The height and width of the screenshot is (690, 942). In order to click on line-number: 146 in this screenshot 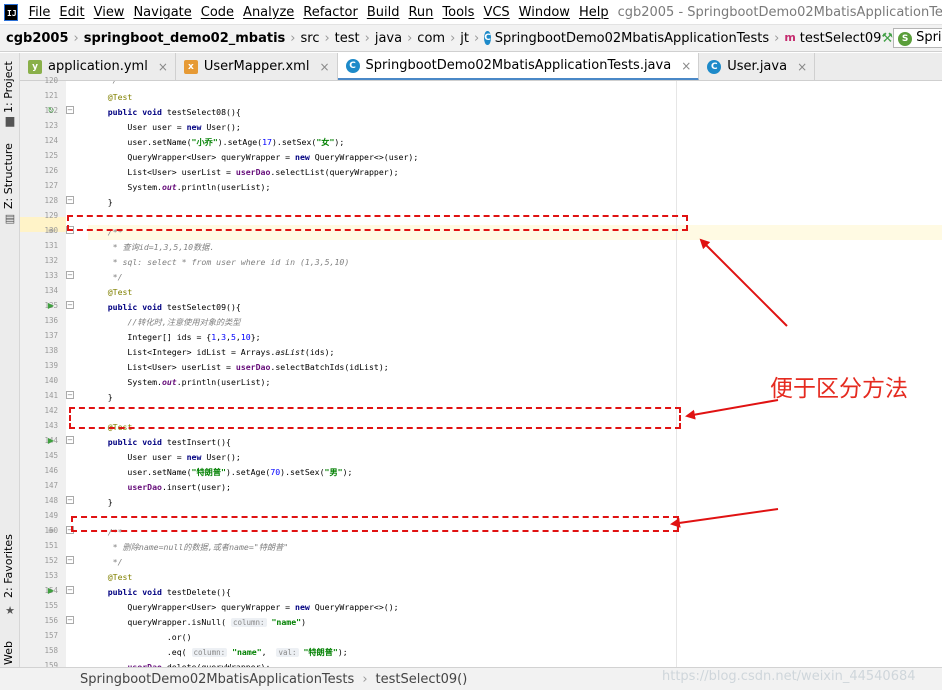, I will do `click(51, 470)`.